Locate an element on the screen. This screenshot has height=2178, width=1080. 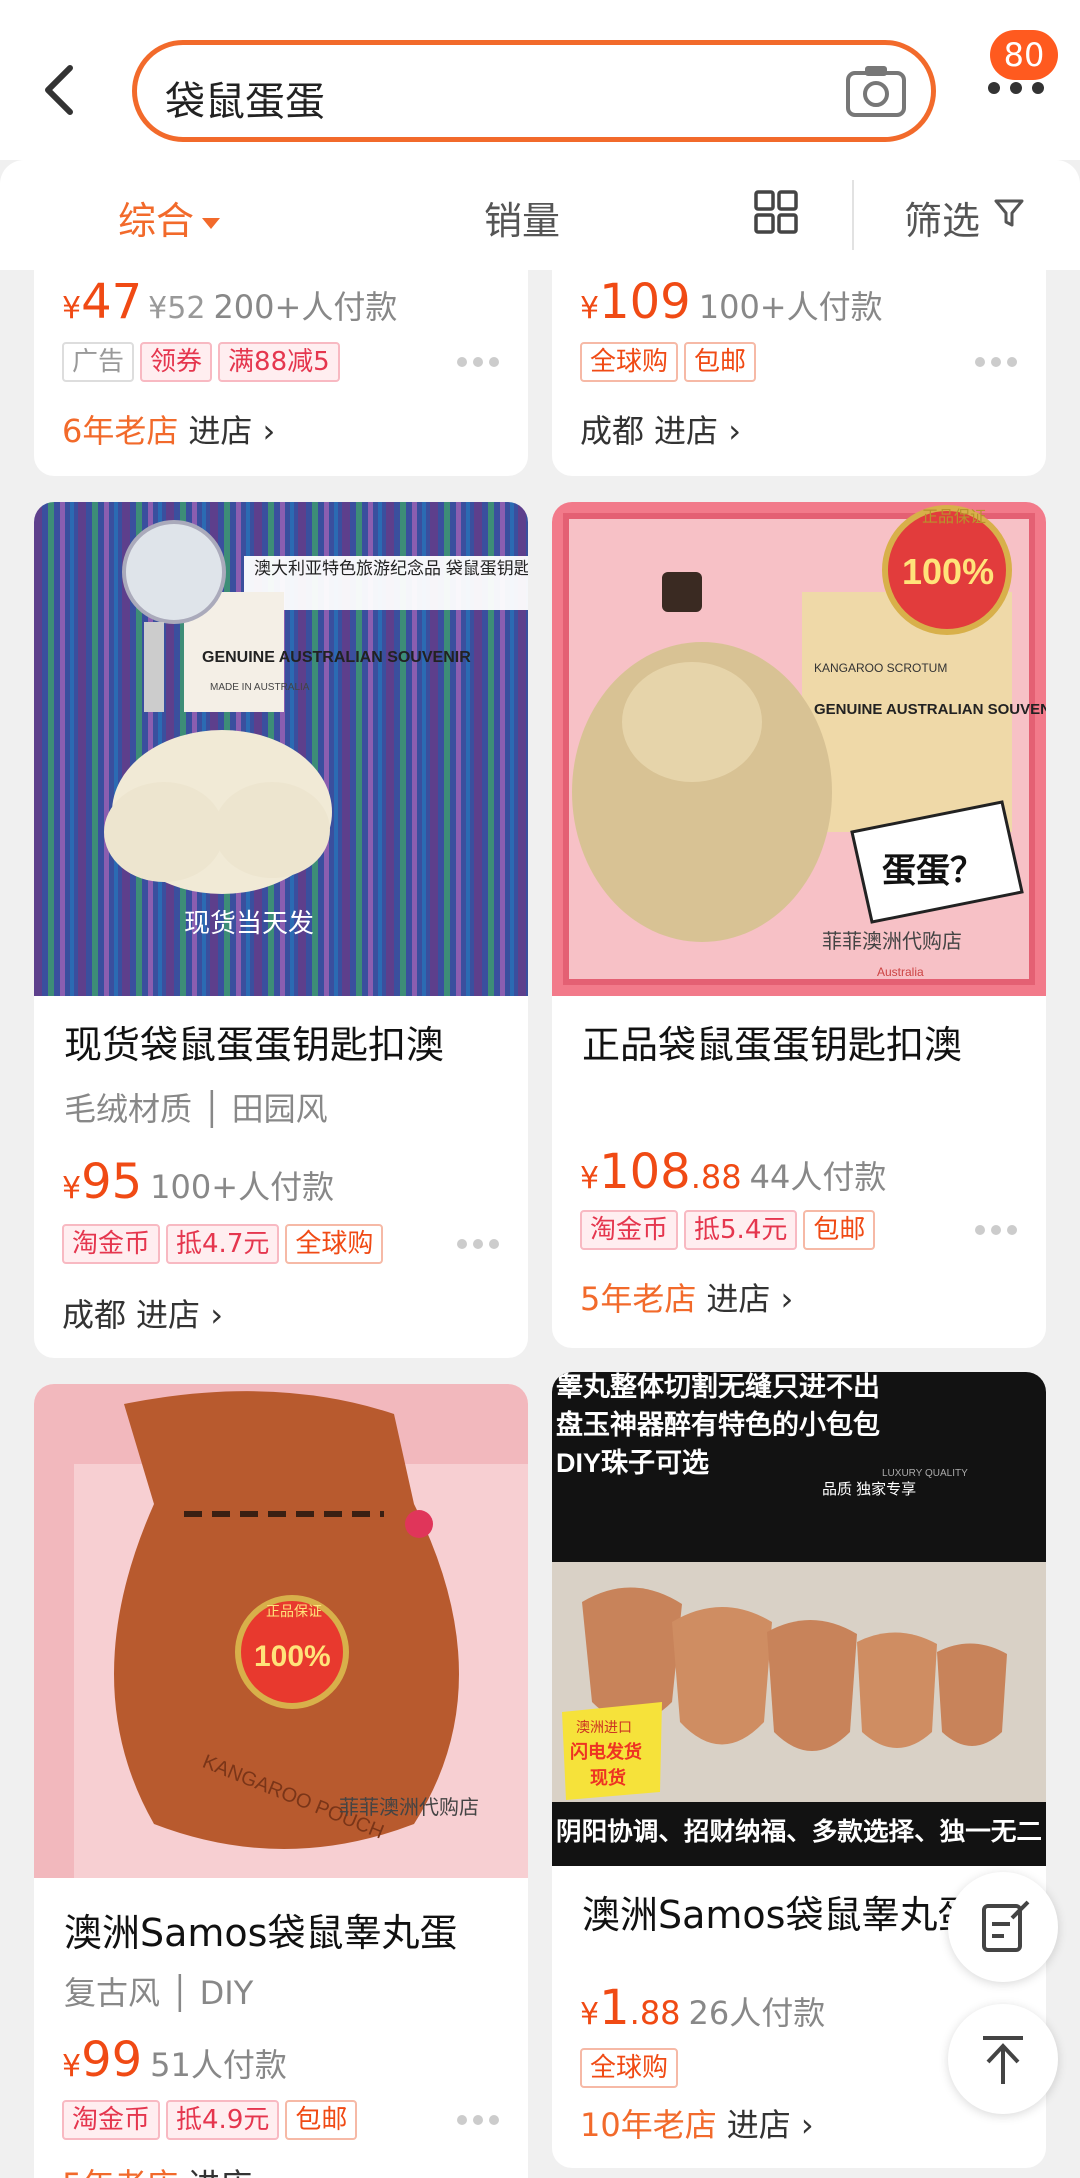
image-label-2: MADE IN AUSTRALIA is located at coordinates (260, 687).